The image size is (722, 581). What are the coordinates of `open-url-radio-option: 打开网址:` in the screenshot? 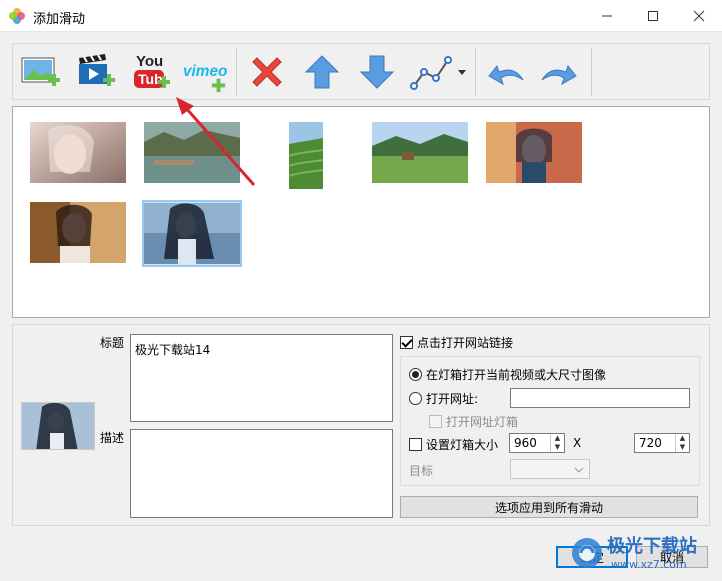 It's located at (443, 398).